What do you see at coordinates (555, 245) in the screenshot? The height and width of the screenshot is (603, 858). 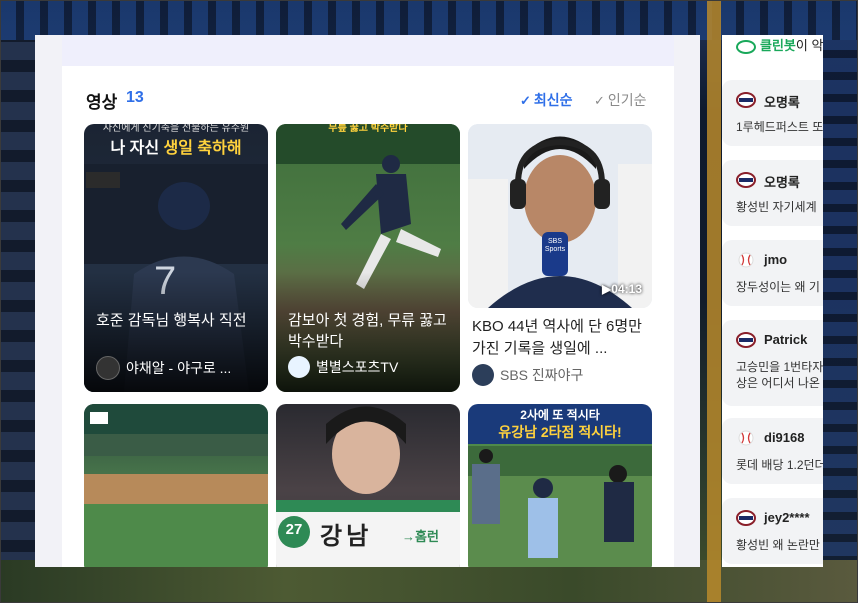 I see `mic-flag-label: SBS Sports` at bounding box center [555, 245].